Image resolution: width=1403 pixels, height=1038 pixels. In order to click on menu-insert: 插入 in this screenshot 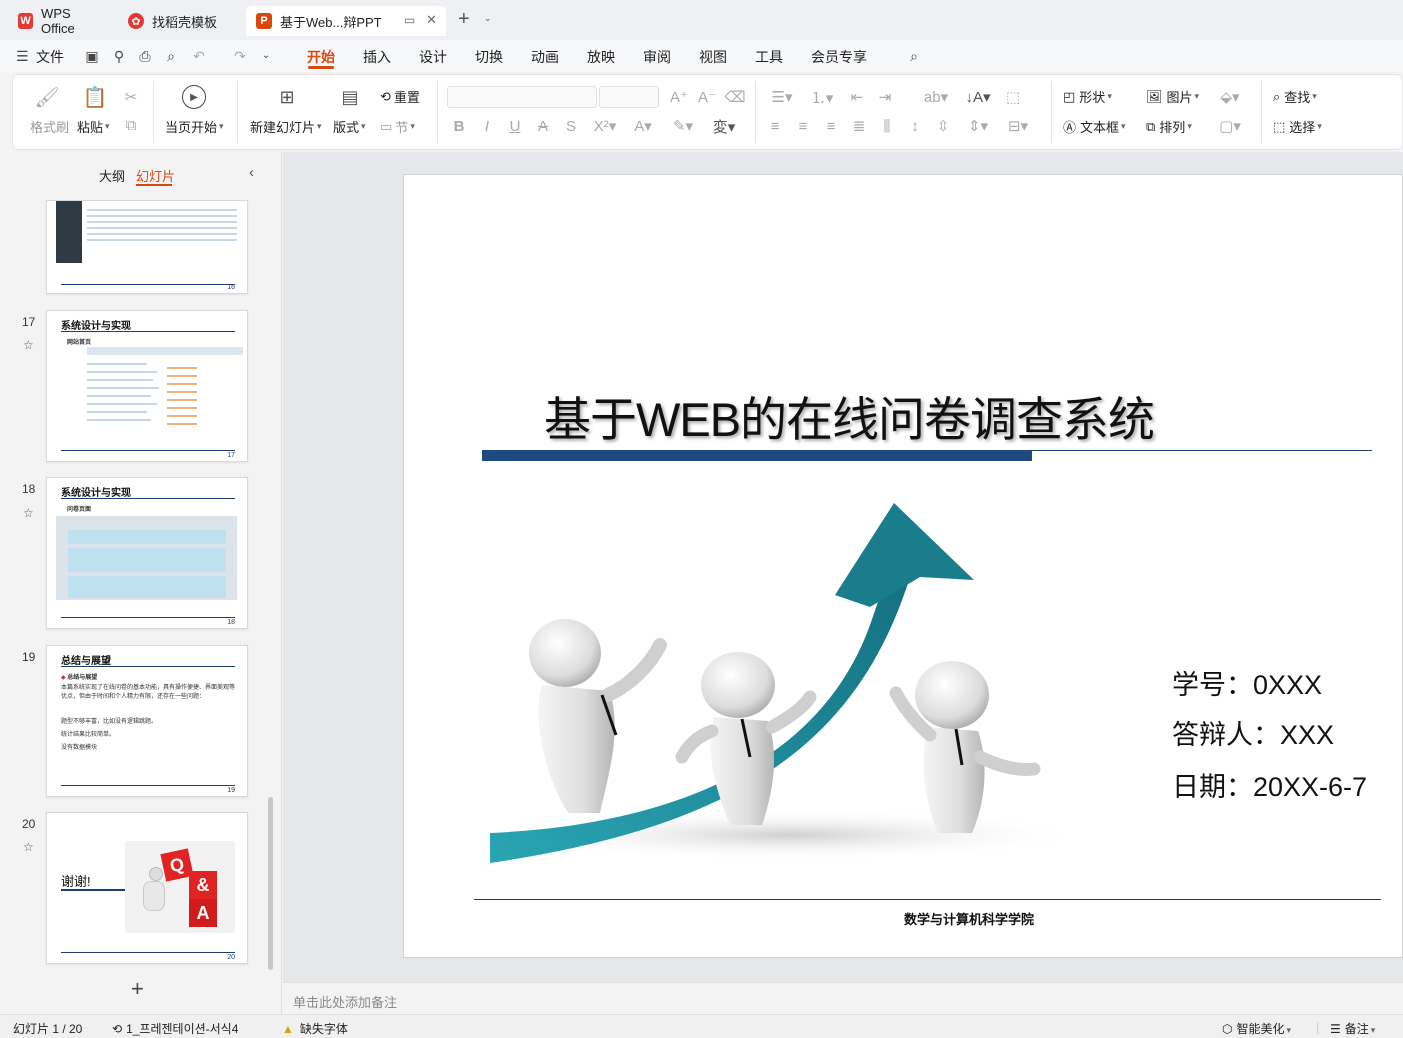, I will do `click(377, 57)`.